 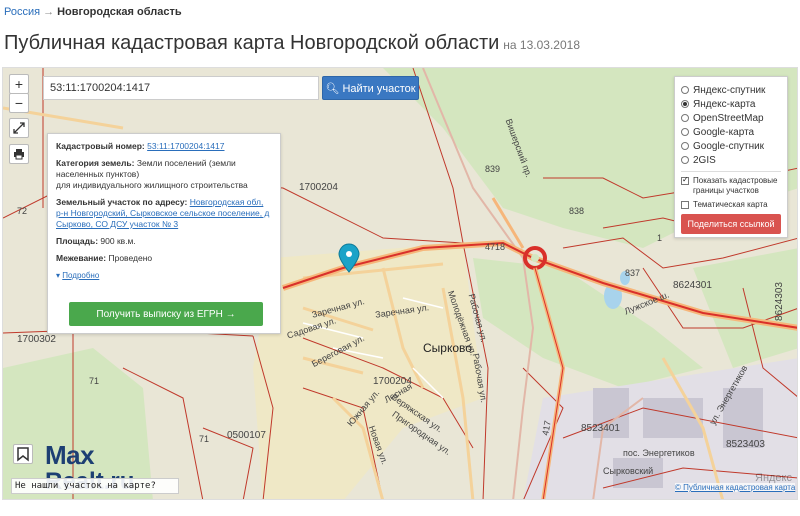 What do you see at coordinates (493, 169) in the screenshot?
I see `map-label-number: 839` at bounding box center [493, 169].